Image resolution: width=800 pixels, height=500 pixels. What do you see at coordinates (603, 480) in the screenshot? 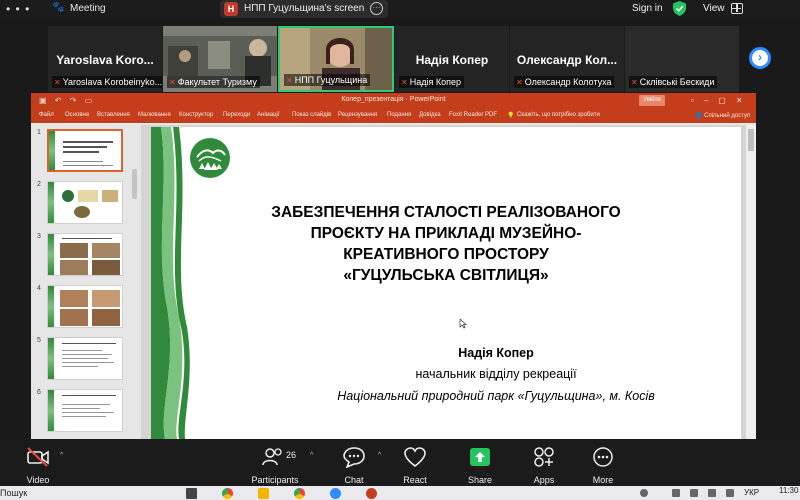
I see `more-label: More` at bounding box center [603, 480].